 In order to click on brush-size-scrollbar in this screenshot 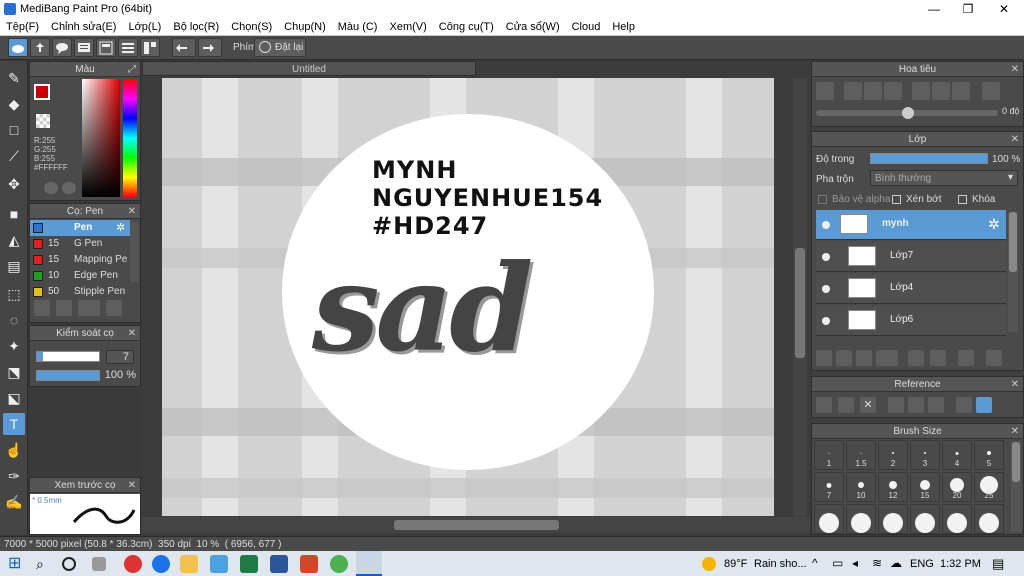, I will do `click(1016, 487)`.